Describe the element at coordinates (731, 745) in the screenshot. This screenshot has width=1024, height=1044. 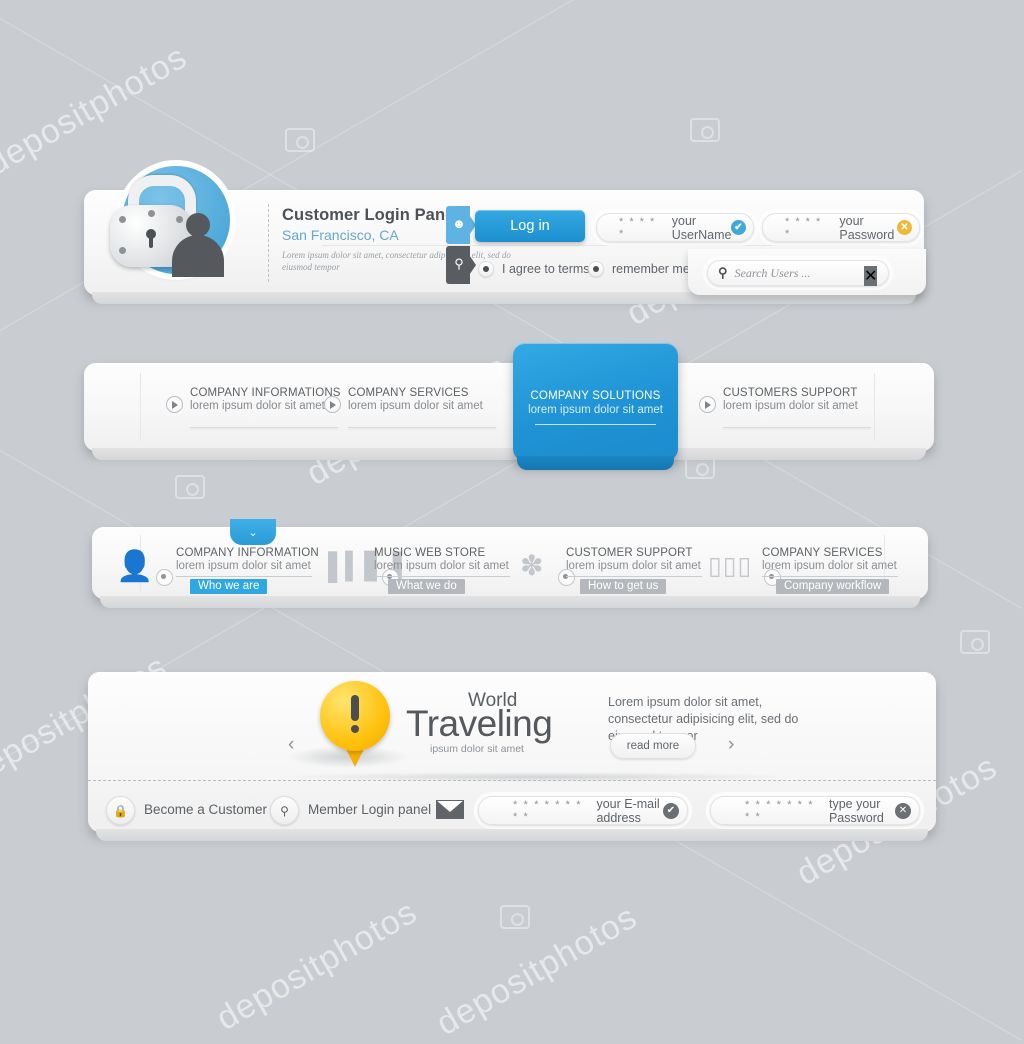
I see `next-arrow-button: ›` at that location.